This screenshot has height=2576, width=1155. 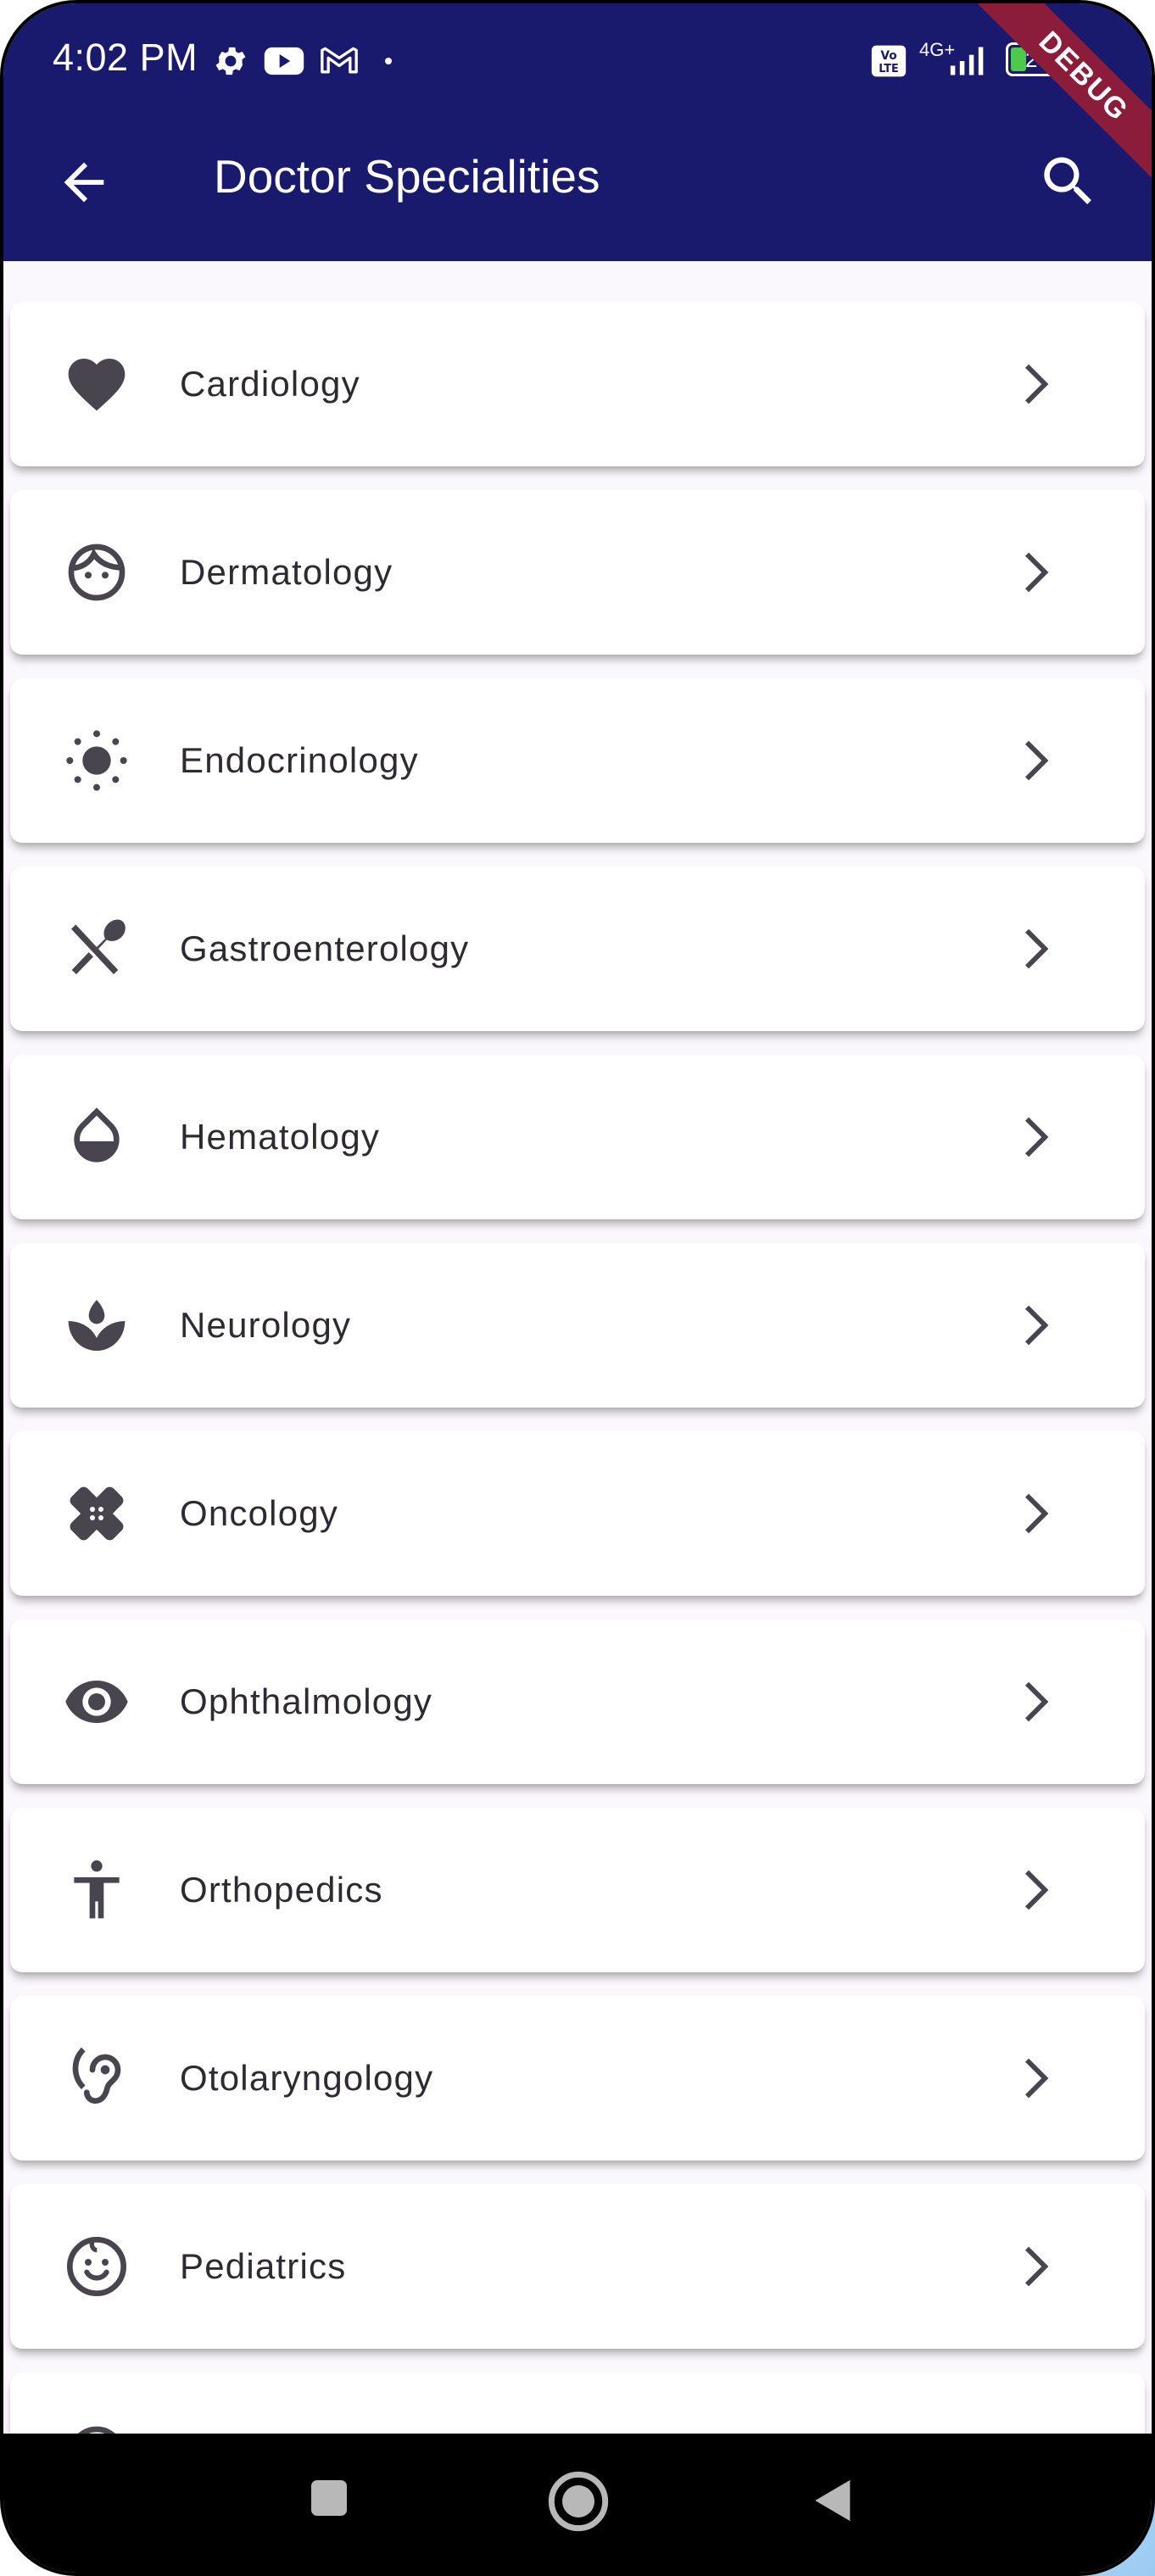 I want to click on speciality-row-cardiology: Cardiology, so click(x=577, y=384).